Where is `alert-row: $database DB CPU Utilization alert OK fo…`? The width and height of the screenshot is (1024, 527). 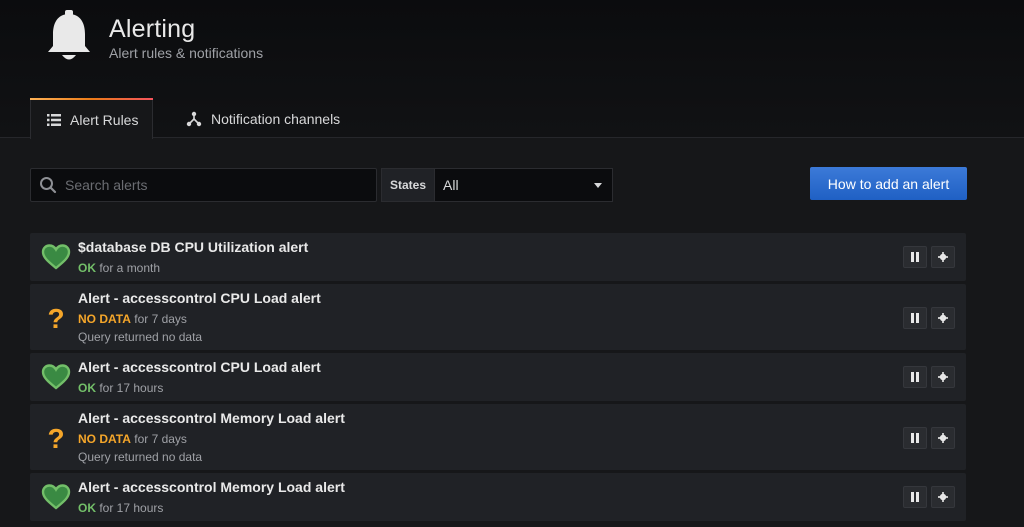 alert-row: $database DB CPU Utilization alert OK fo… is located at coordinates (498, 257).